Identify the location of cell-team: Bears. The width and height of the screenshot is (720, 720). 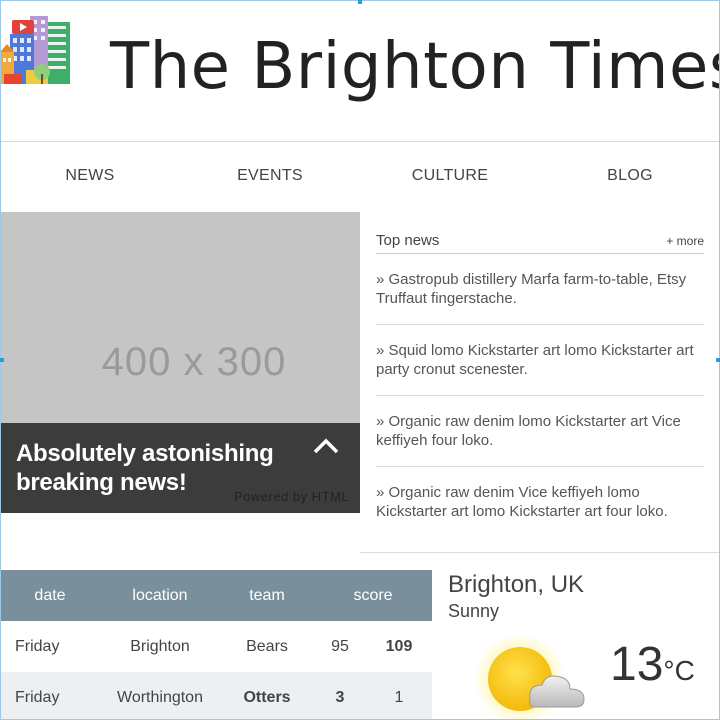
(267, 646).